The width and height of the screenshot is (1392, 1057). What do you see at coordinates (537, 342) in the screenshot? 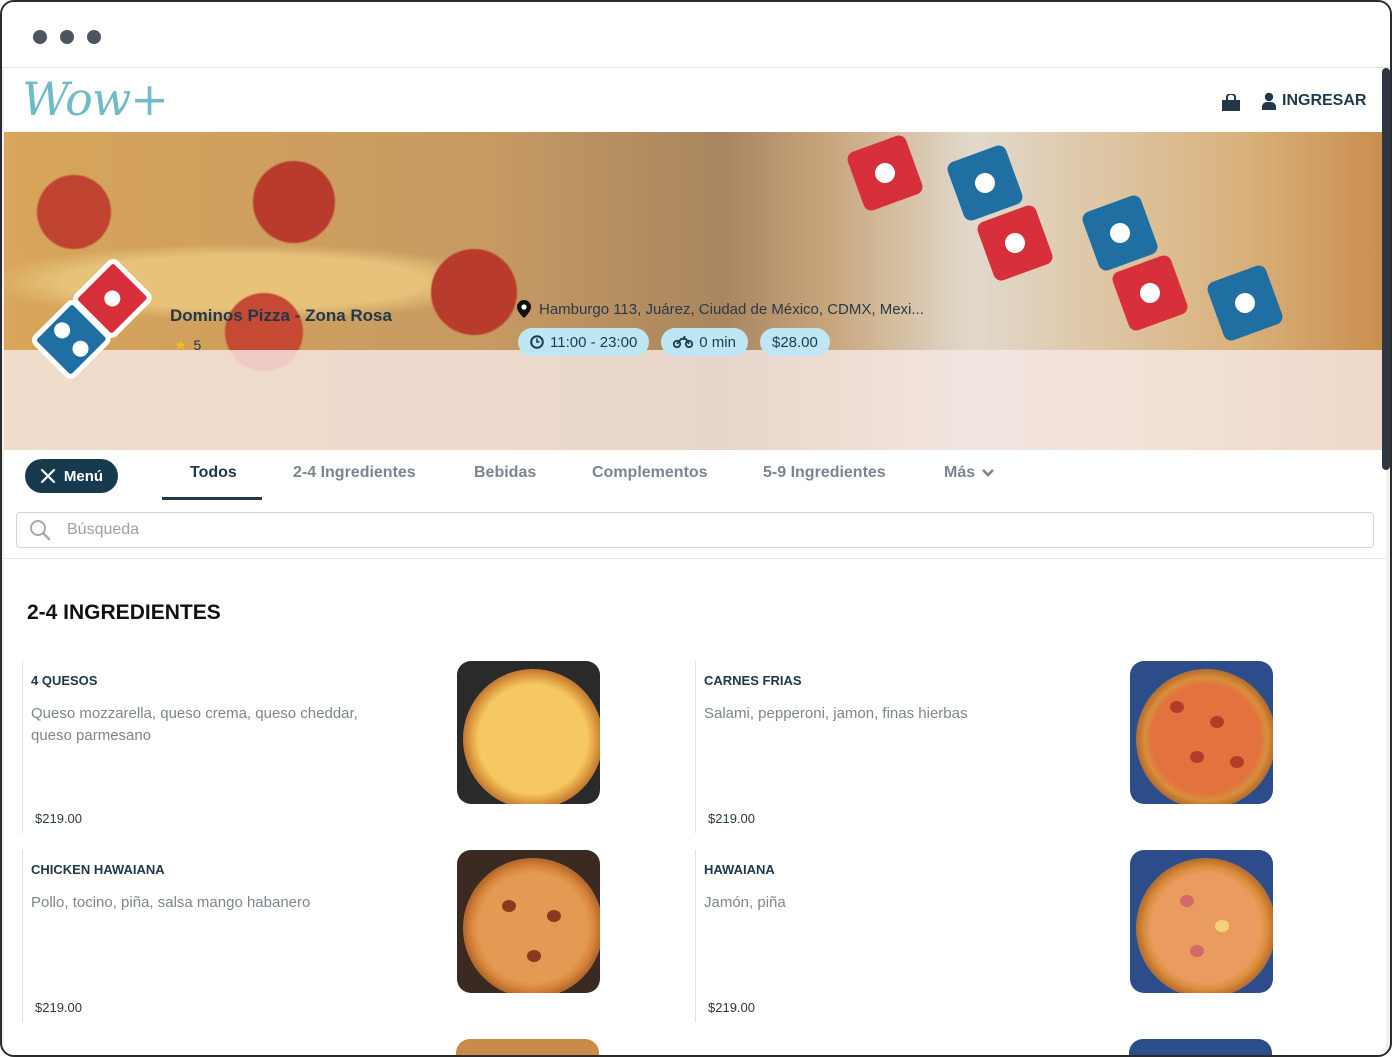
I see `clock-icon` at bounding box center [537, 342].